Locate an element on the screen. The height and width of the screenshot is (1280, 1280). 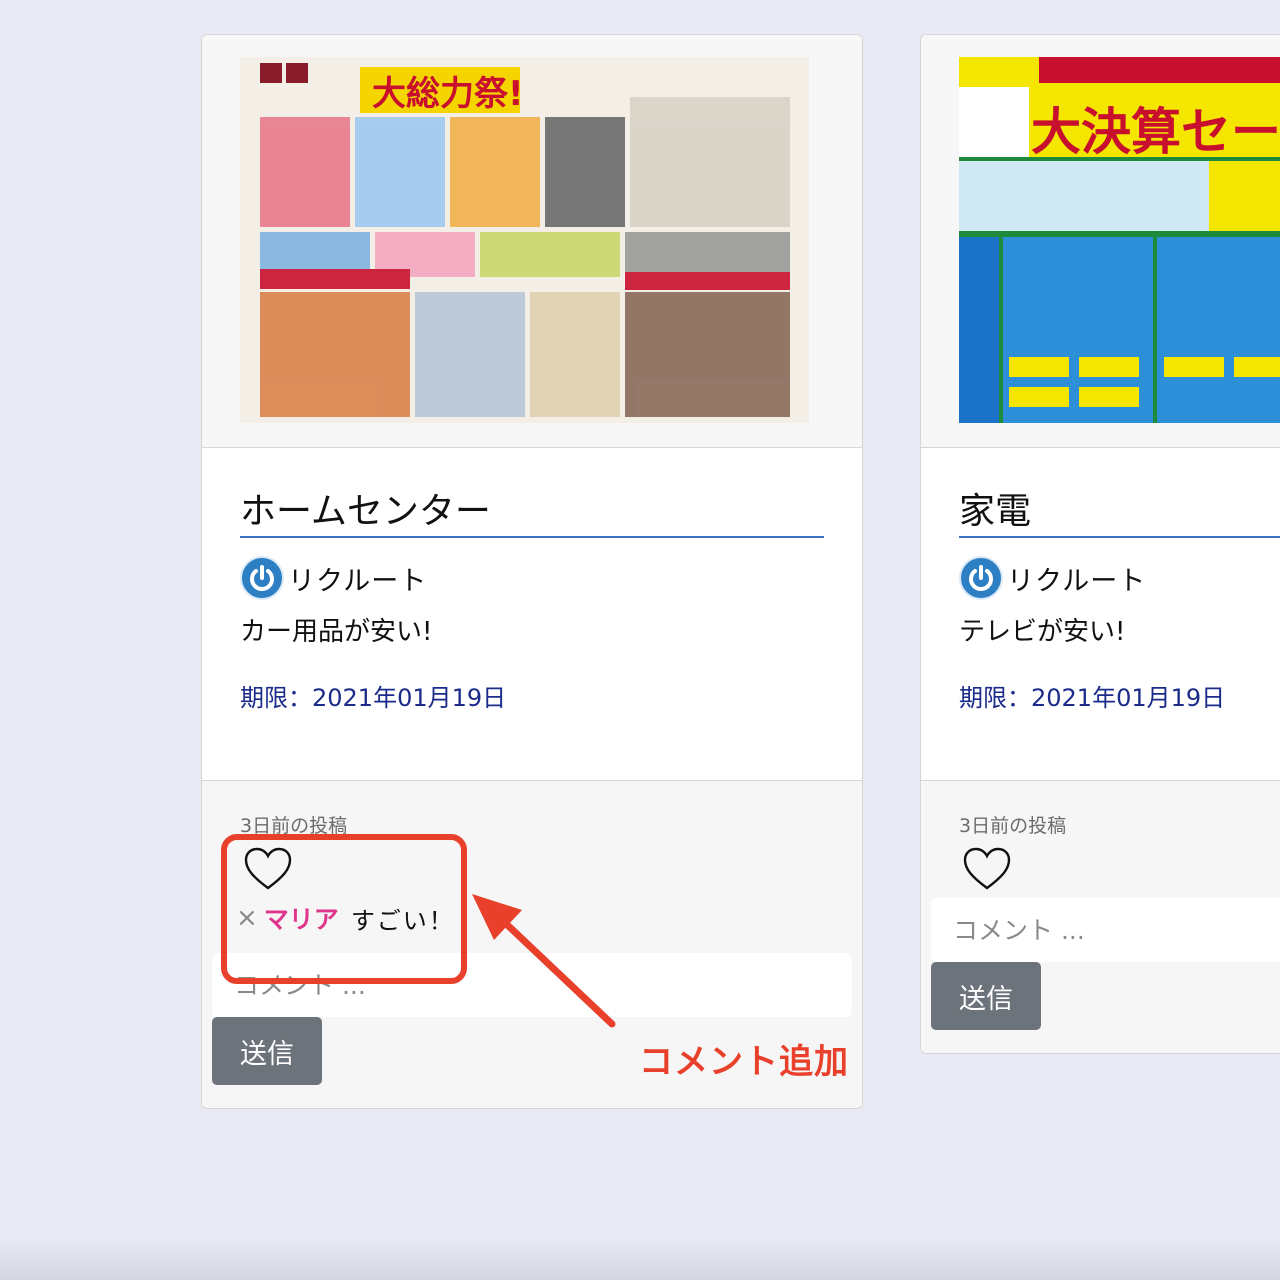
comment-item: × マリア すごい！ is located at coordinates (345, 918).